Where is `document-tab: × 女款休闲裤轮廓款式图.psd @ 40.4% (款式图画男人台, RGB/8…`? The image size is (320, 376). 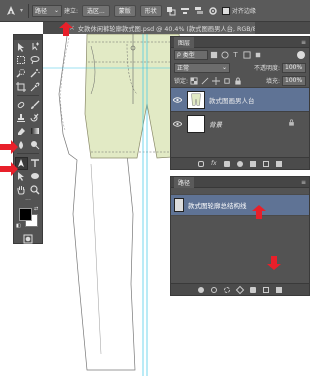
document-tab: × 女款休闲裤轮廓款式图.psd @ 40.4% (款式图画男人台, RGB/8… is located at coordinates (160, 28).